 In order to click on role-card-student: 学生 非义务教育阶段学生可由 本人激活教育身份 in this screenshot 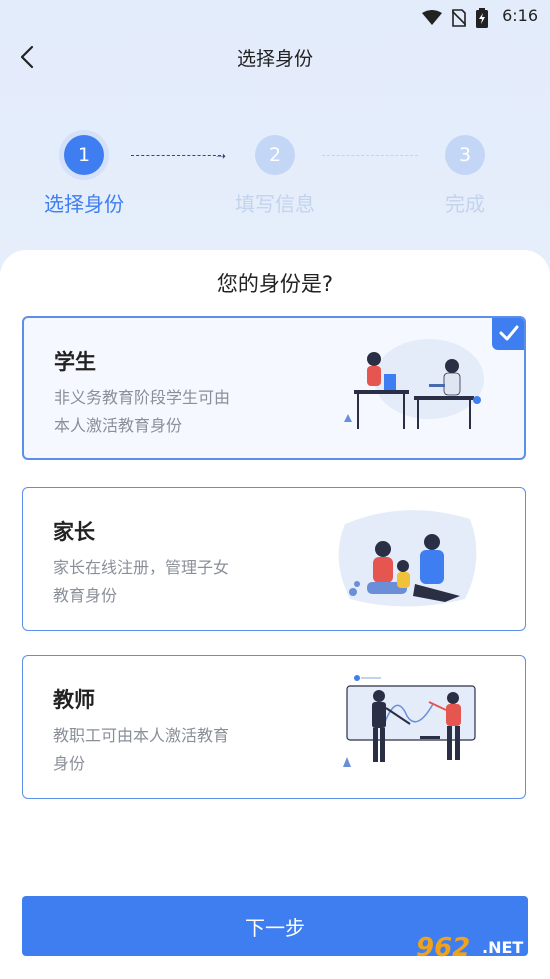, I will do `click(274, 388)`.